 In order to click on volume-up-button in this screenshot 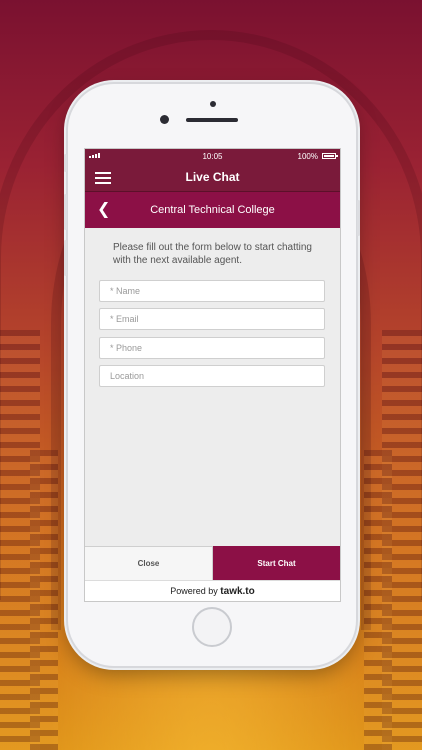, I will do `click(65, 212)`.